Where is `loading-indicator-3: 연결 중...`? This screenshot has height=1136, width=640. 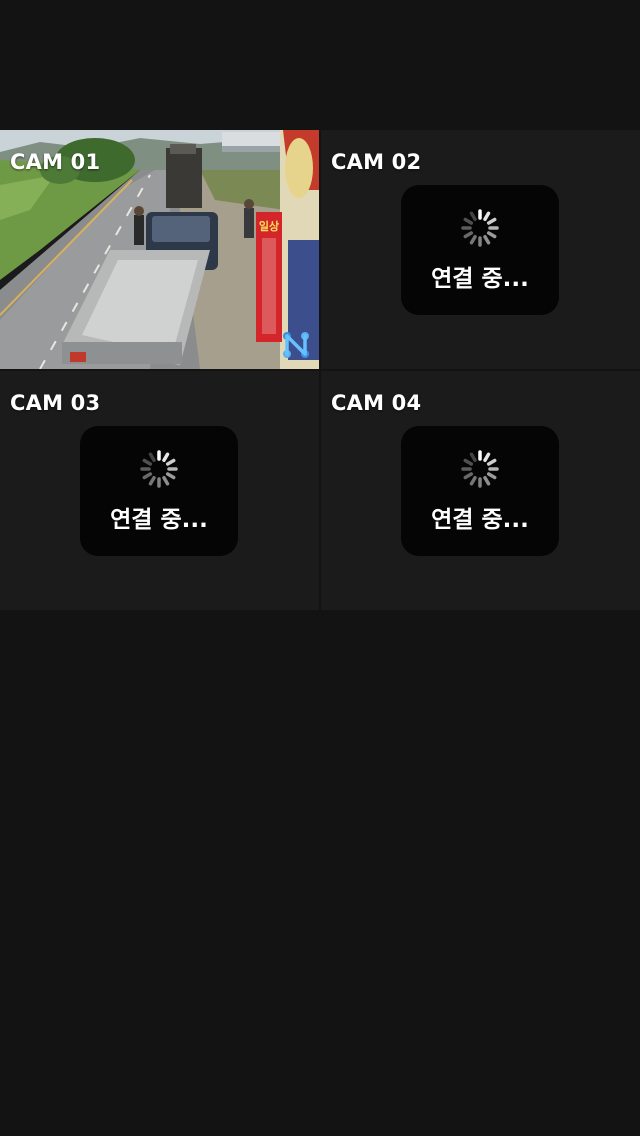
loading-indicator-3: 연결 중... is located at coordinates (159, 491).